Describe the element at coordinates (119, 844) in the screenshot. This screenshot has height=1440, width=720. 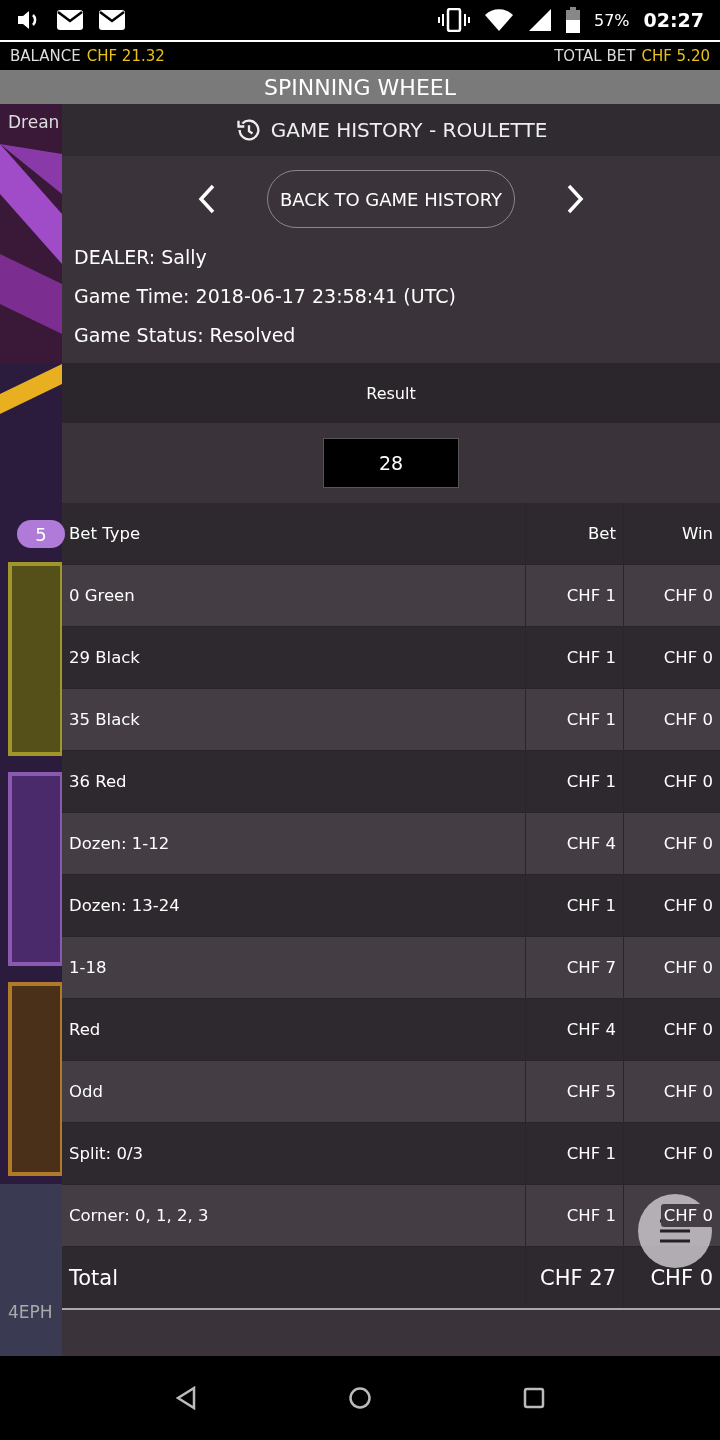
I see `table-cell-text: Dozen: 1-12` at that location.